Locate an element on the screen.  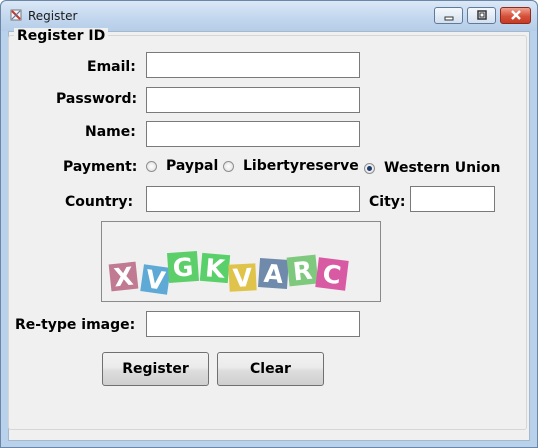
password-label: Password: is located at coordinates (97, 99).